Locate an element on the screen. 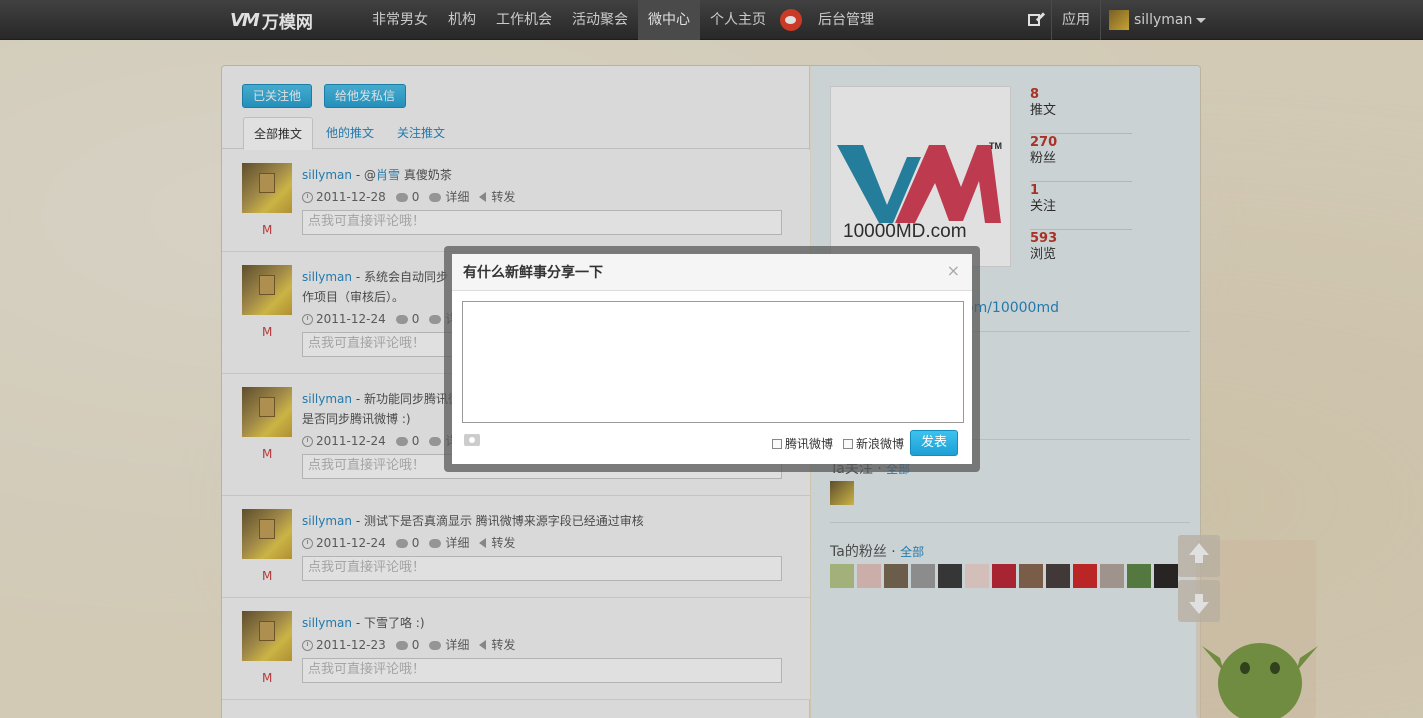 This screenshot has width=1423, height=718. compose-textarea is located at coordinates (713, 362).